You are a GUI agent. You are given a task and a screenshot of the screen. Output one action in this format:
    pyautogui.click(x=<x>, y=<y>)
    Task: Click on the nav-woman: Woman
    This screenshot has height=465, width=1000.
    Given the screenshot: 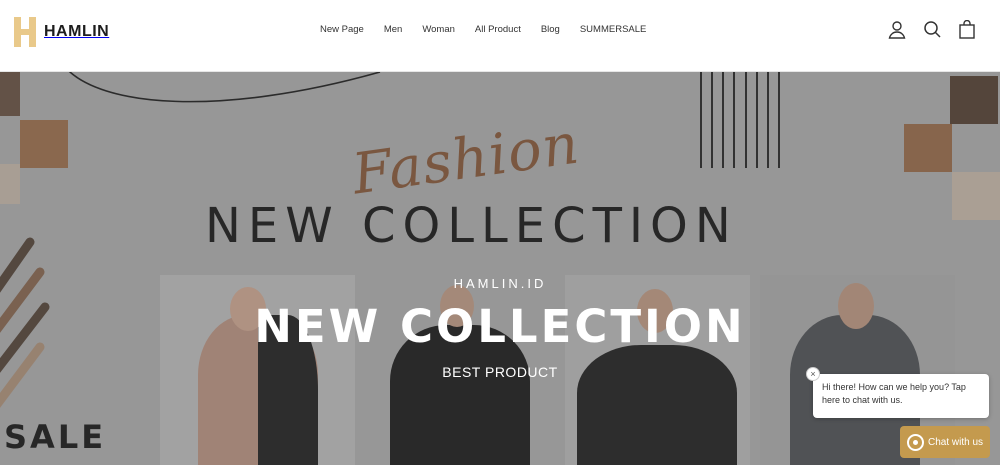 What is the action you would take?
    pyautogui.click(x=438, y=29)
    